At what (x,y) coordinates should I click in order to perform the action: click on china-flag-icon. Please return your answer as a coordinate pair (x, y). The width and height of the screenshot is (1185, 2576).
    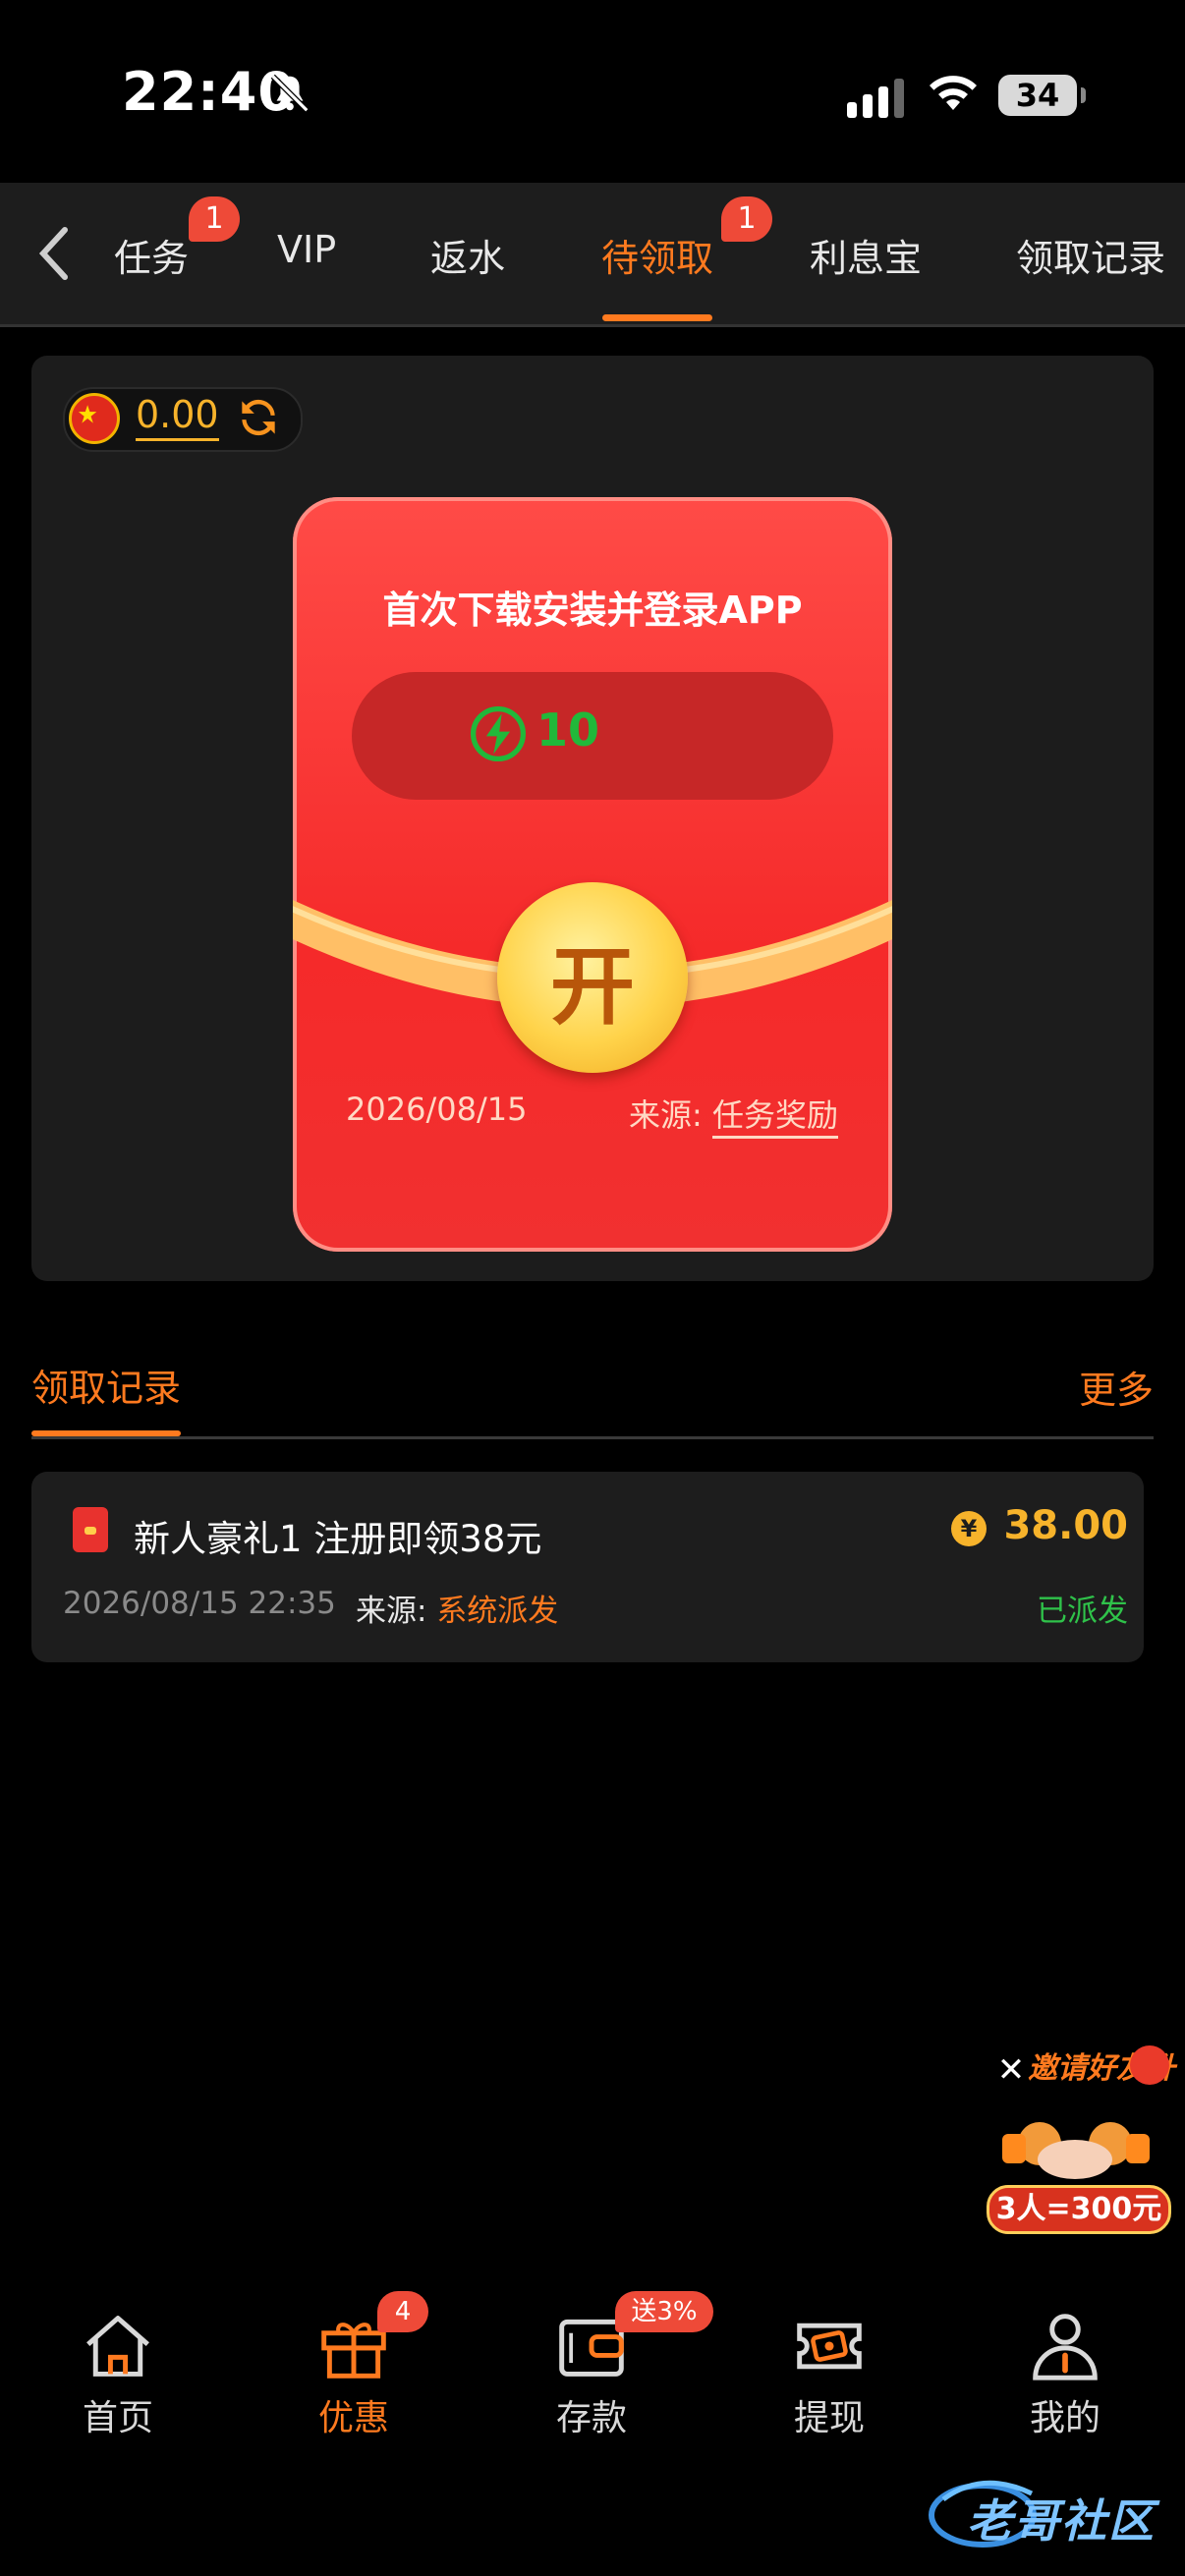
    Looking at the image, I should click on (95, 418).